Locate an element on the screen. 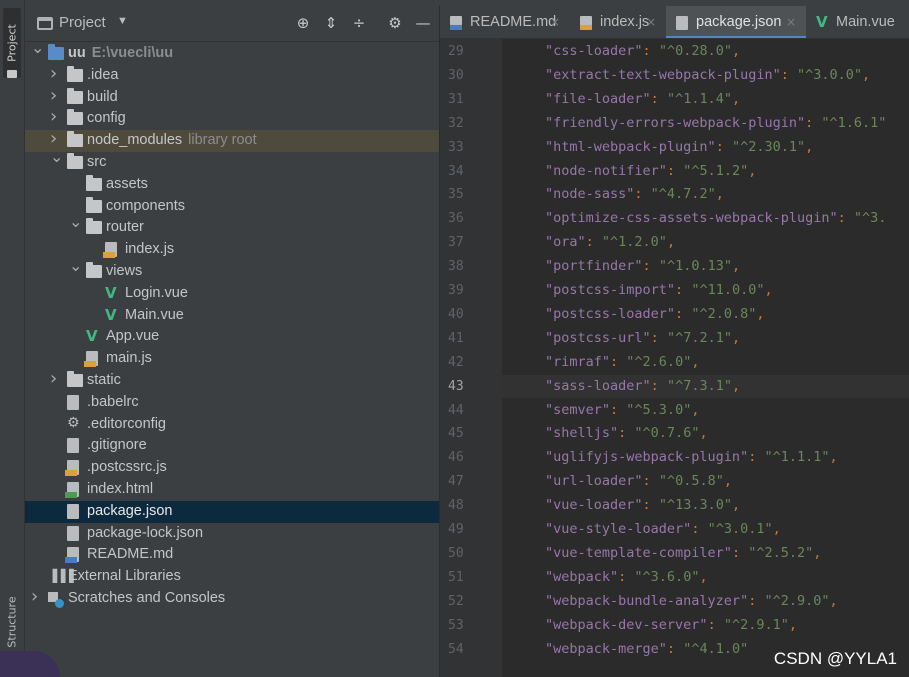  tree-item: › build is located at coordinates (232, 97).